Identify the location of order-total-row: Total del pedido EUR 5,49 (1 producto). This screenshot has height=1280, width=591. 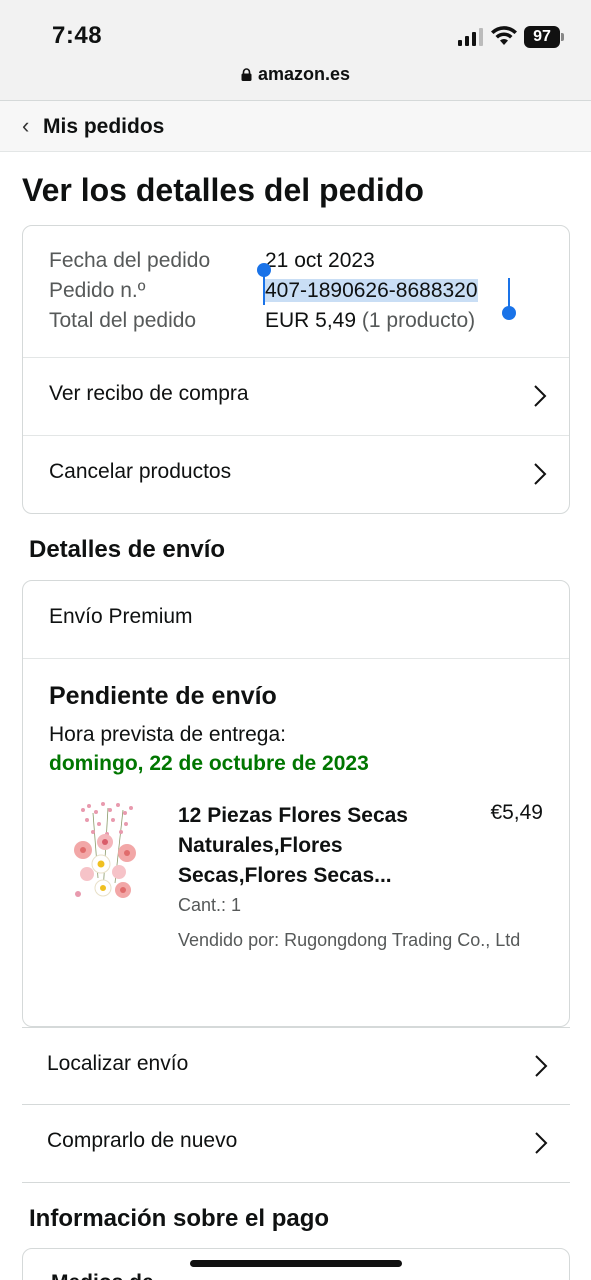
(262, 321).